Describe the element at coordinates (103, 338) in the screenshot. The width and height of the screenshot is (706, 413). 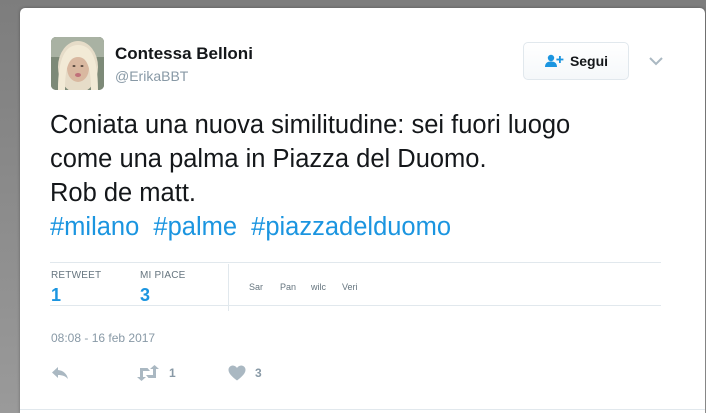
I see `tweet-timestamp: 08:08 - 16 feb 2017` at that location.